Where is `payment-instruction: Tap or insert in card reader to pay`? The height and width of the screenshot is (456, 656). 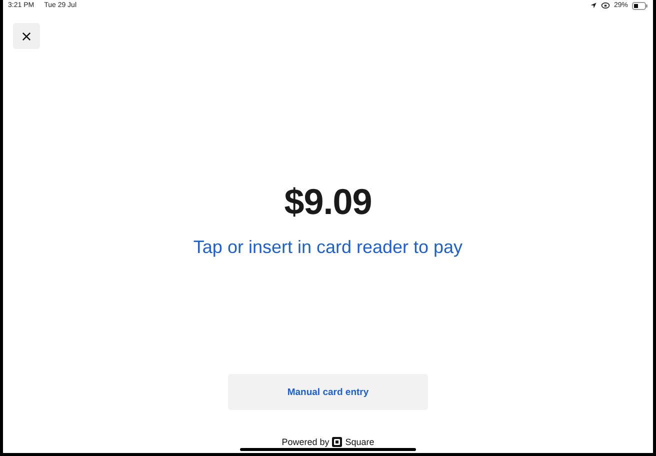
payment-instruction: Tap or insert in card reader to pay is located at coordinates (328, 247).